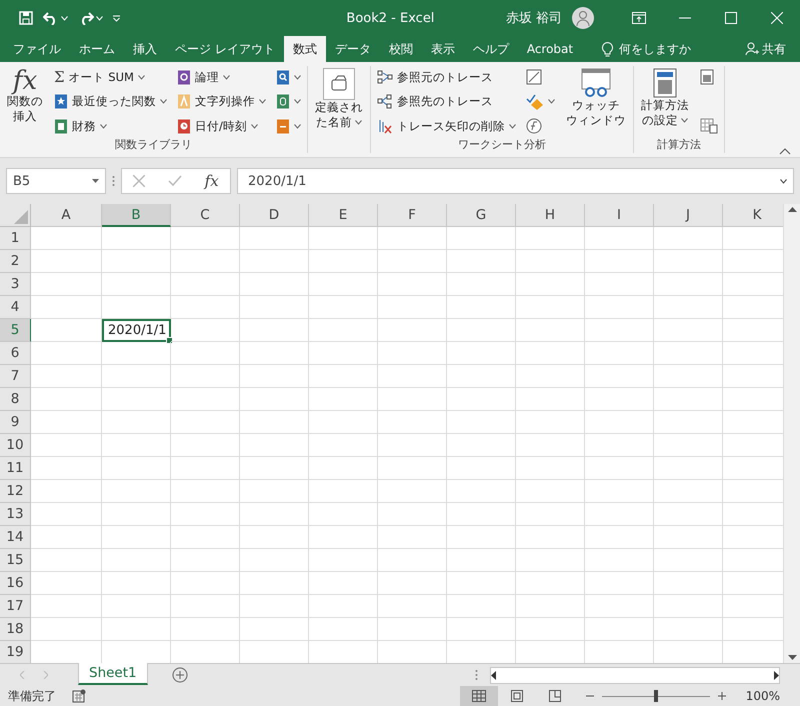 This screenshot has height=706, width=800. I want to click on column-header: D, so click(274, 215).